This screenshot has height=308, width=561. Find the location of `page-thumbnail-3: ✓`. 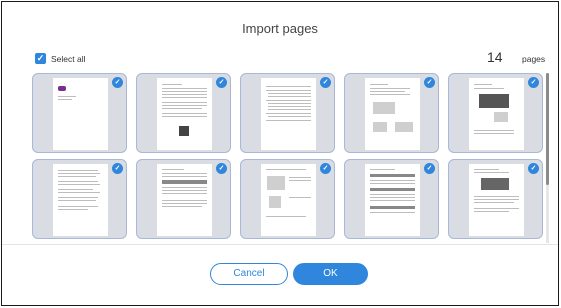

page-thumbnail-3: ✓ is located at coordinates (287, 113).